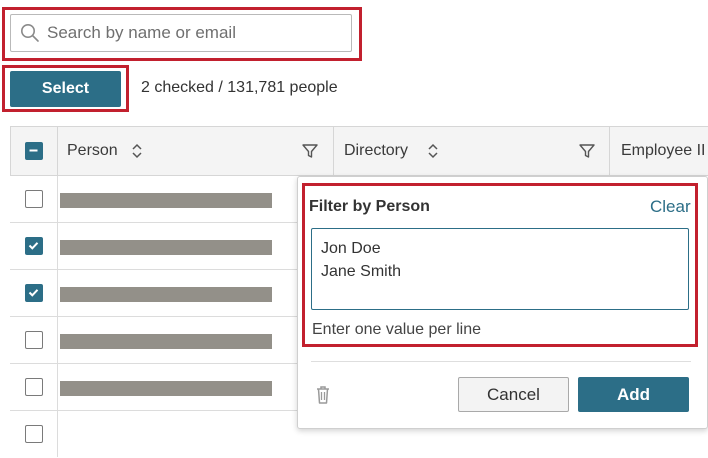 This screenshot has width=708, height=458. I want to click on column-header-person: Person, so click(92, 151).